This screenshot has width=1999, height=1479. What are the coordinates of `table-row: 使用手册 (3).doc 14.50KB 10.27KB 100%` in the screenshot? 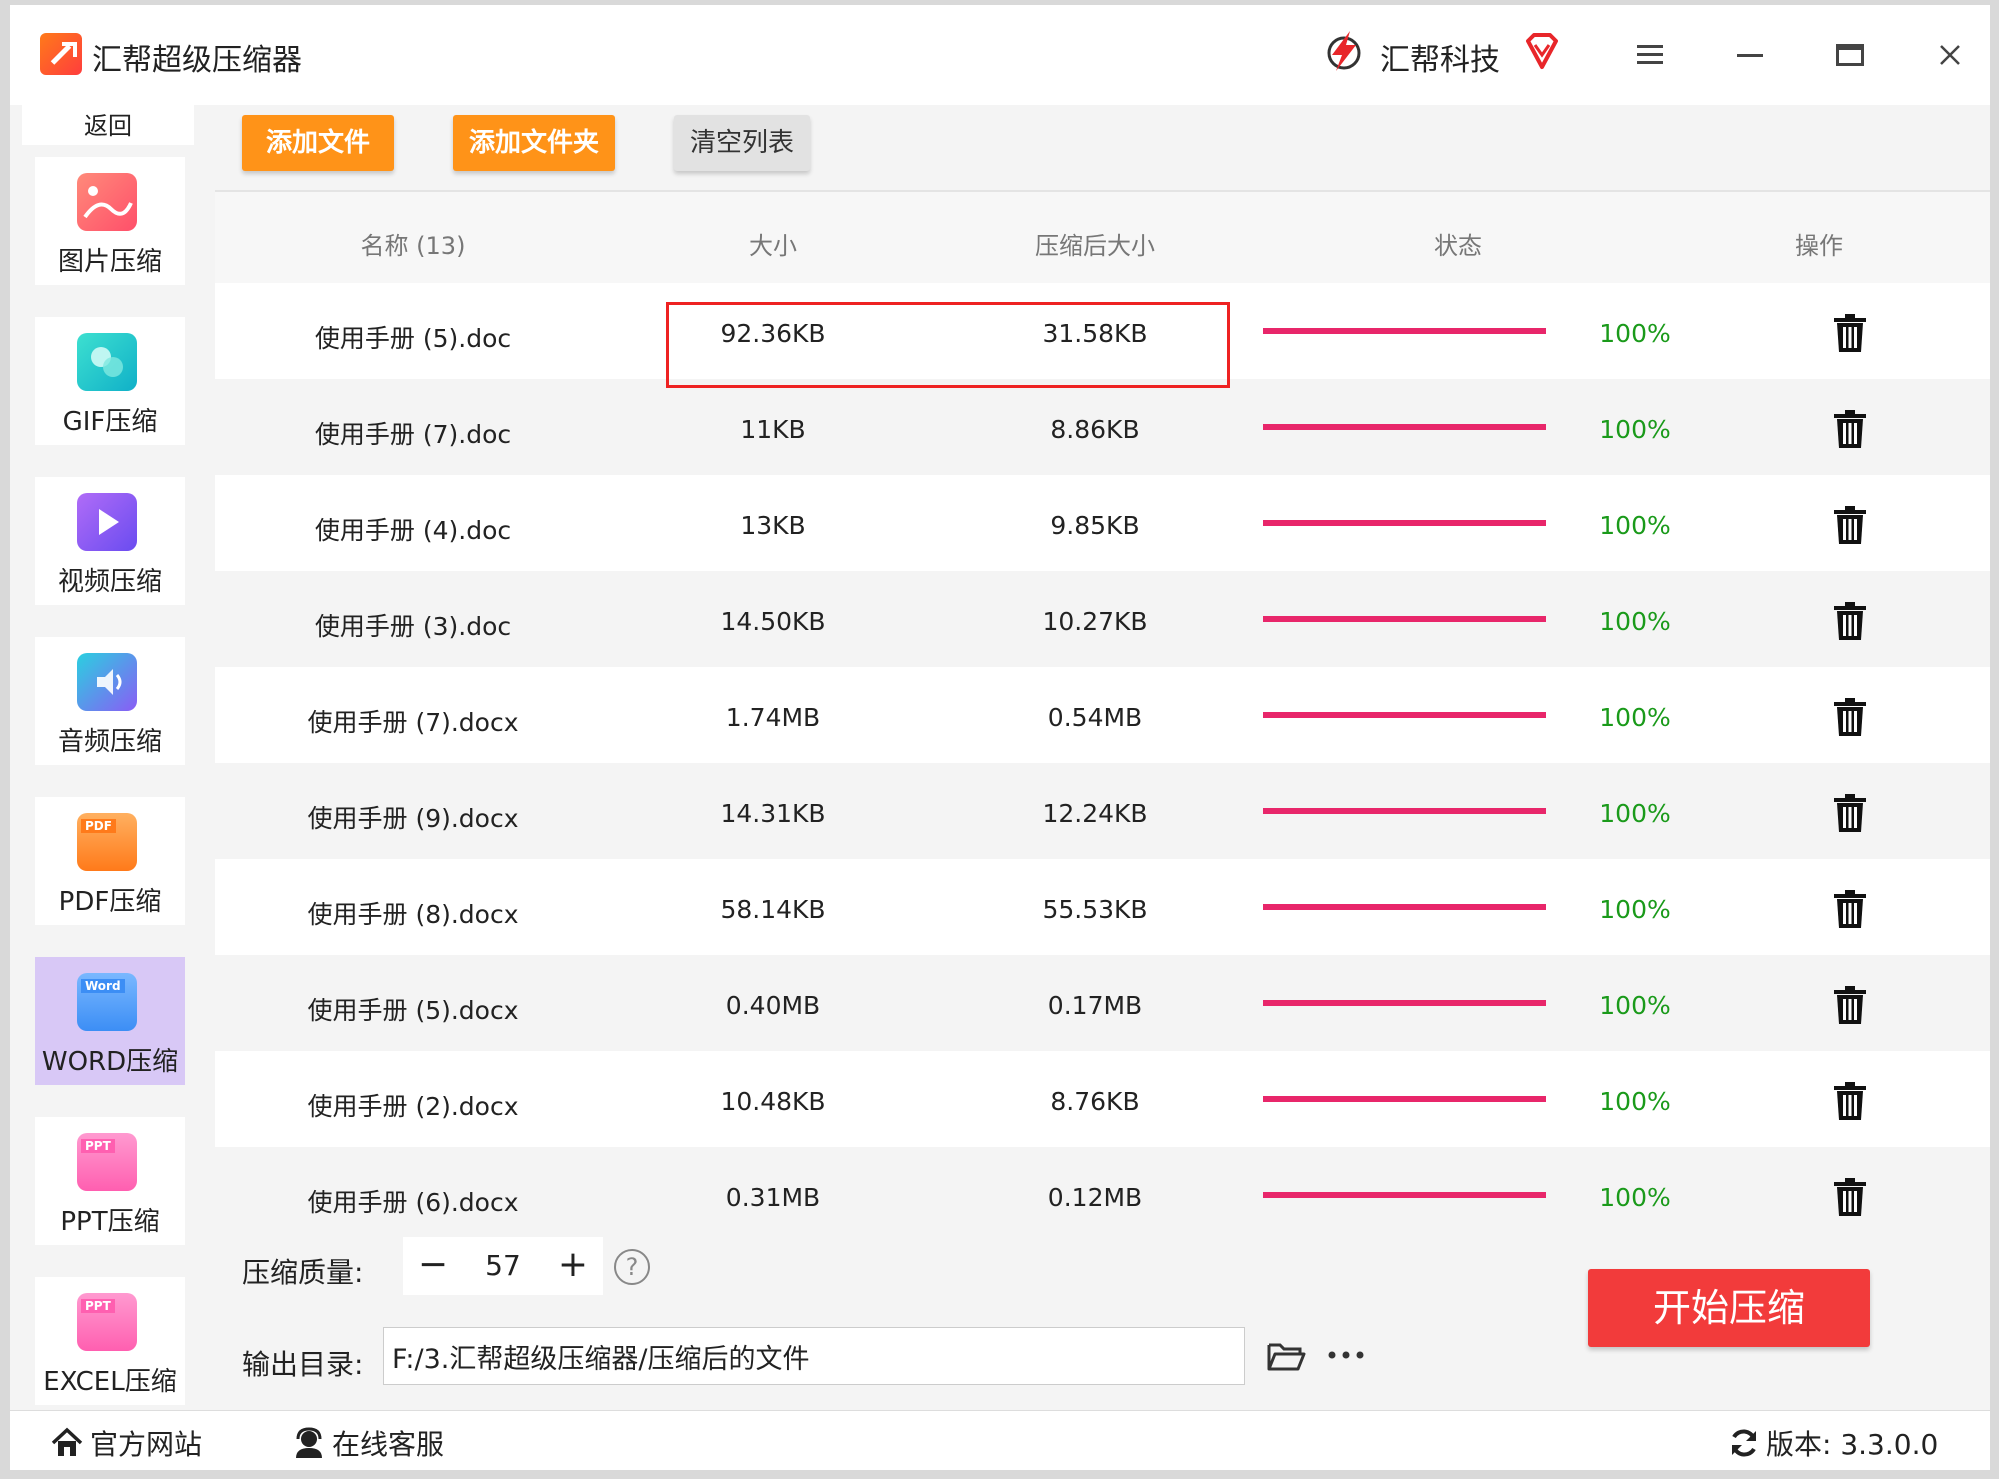 It's located at (1102, 619).